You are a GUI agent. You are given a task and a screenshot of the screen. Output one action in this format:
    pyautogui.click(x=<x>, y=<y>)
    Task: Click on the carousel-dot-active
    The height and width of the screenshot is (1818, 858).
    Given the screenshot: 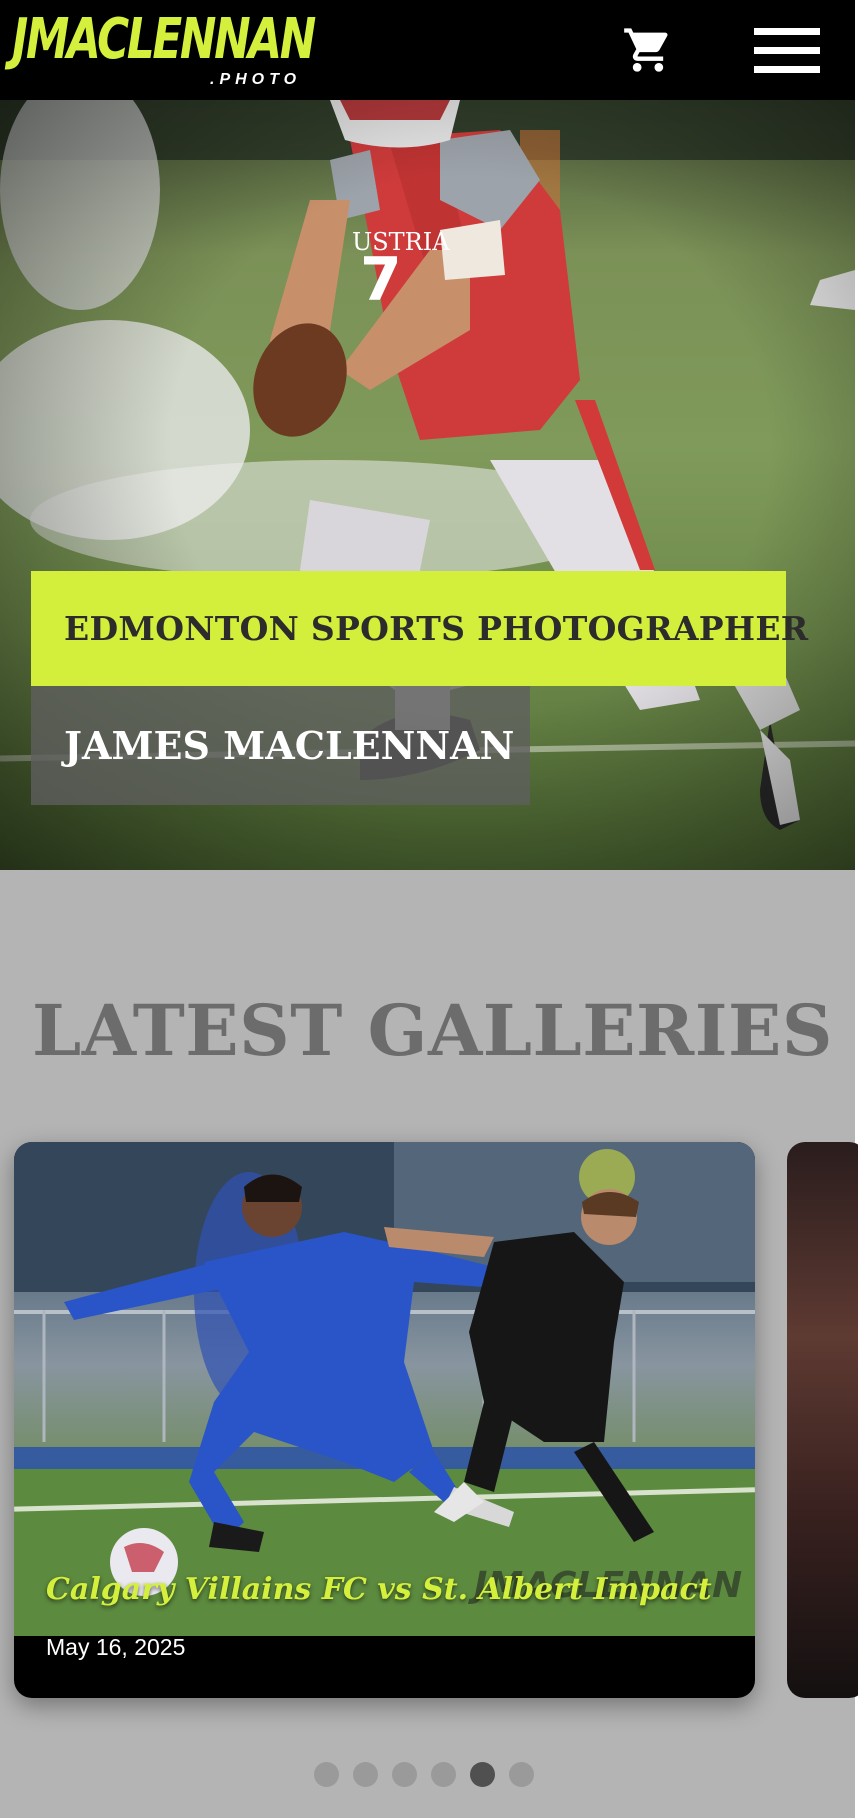 What is the action you would take?
    pyautogui.click(x=482, y=1774)
    